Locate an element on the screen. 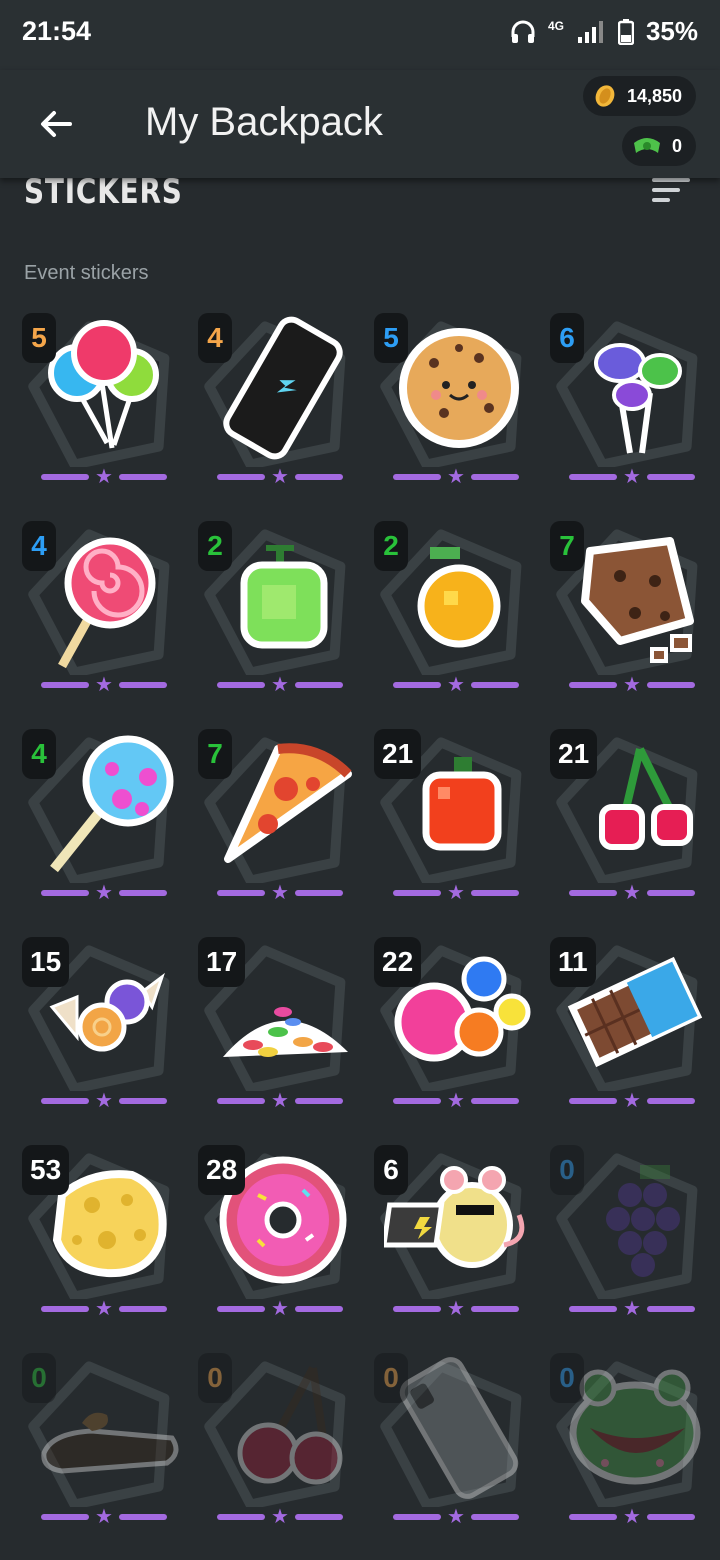  sticker-card-balloons-lollipops: 5 ★ is located at coordinates (102, 409).